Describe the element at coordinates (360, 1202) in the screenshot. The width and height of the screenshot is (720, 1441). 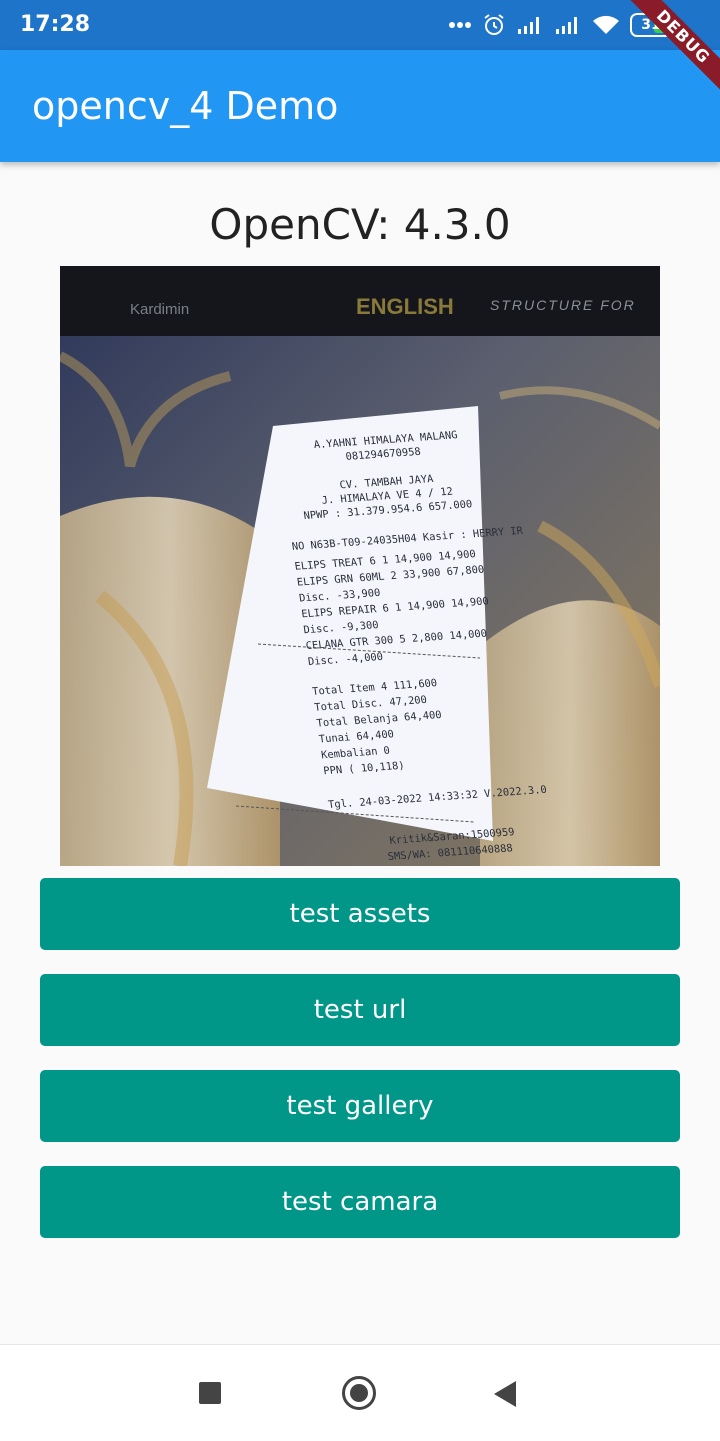
I see `test-camera-button: test camara` at that location.